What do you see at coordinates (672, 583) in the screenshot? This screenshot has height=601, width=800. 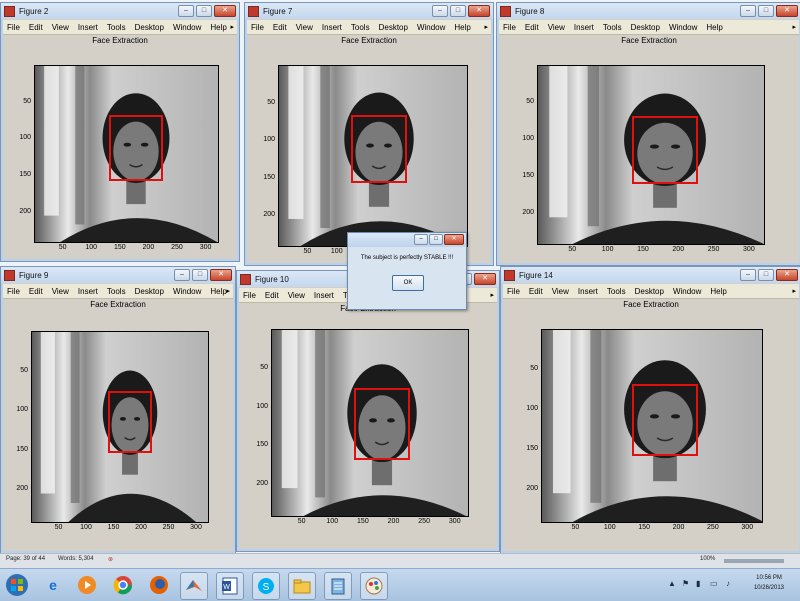 I see `tray-arrow-icon: ▲` at bounding box center [672, 583].